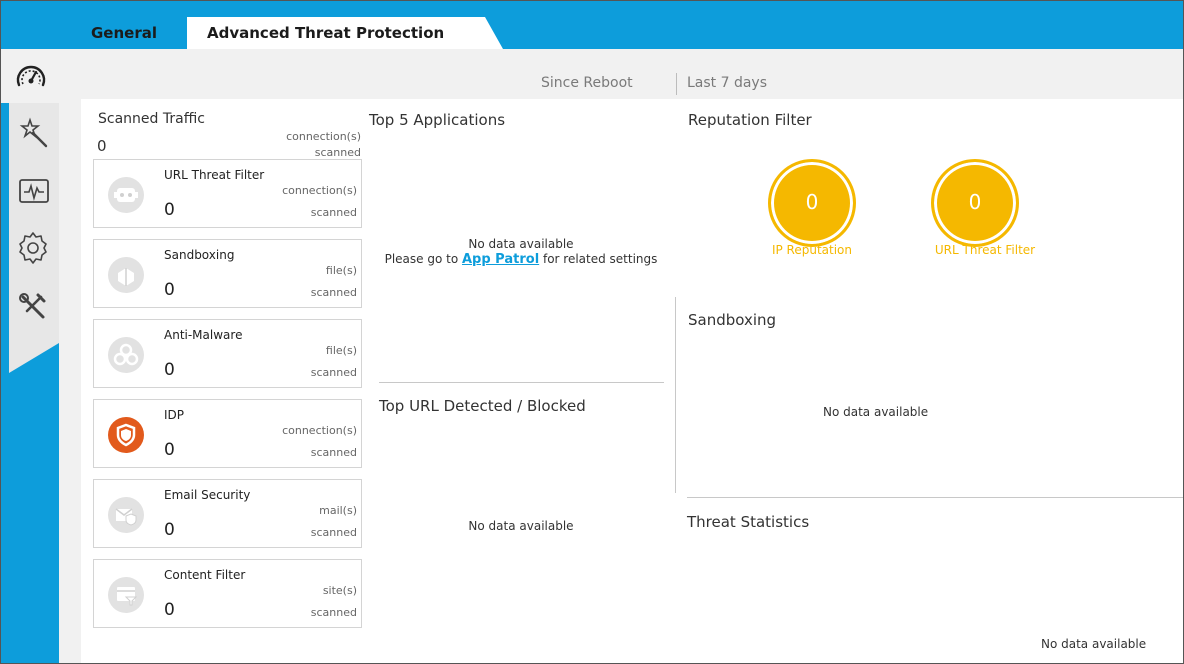 This screenshot has height=664, width=1184. I want to click on email-shield-icon, so click(126, 515).